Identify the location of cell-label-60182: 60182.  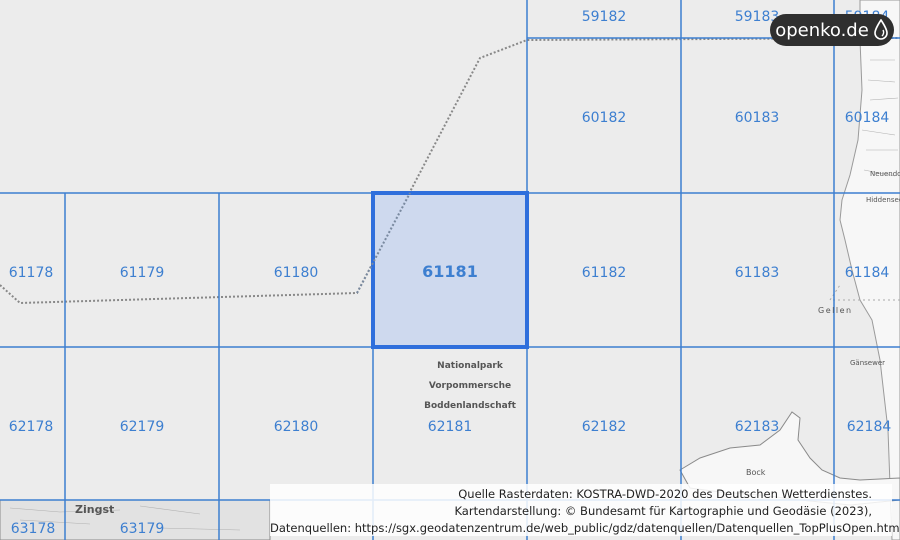
(604, 118).